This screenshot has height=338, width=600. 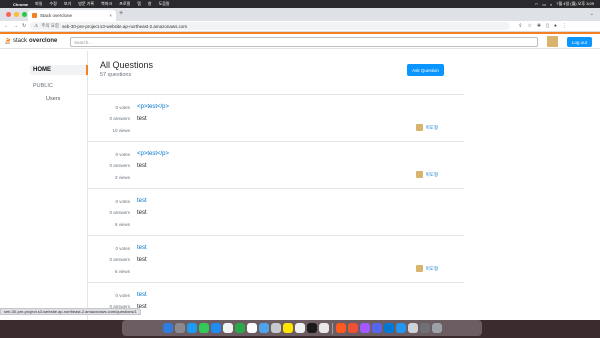 What do you see at coordinates (122, 177) in the screenshot?
I see `view-count: 3 views` at bounding box center [122, 177].